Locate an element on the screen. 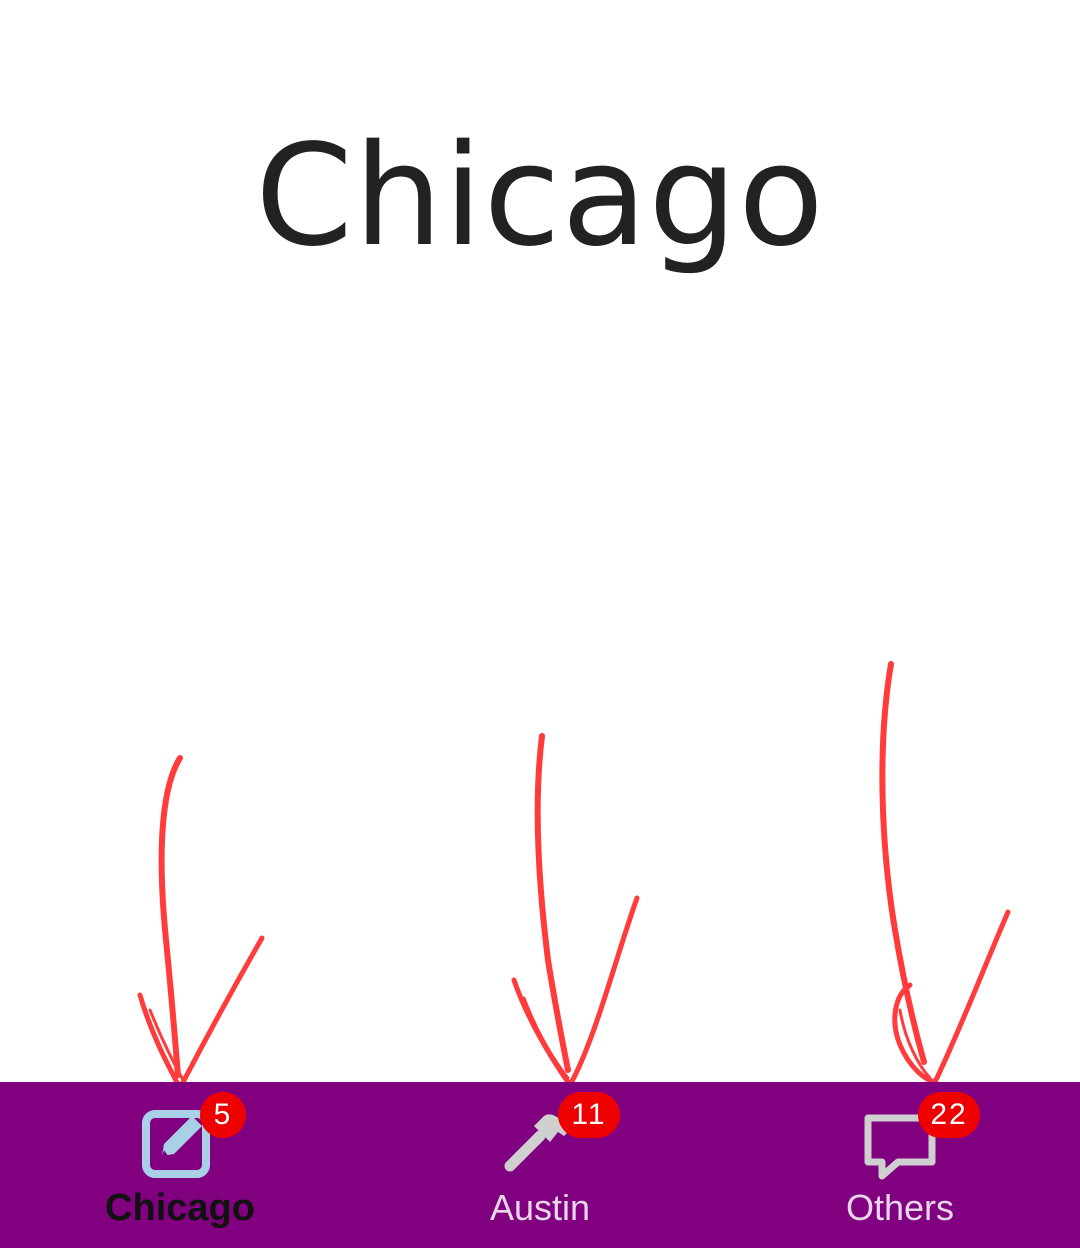 This screenshot has height=1248, width=1080. tab-label: Others is located at coordinates (900, 1207).